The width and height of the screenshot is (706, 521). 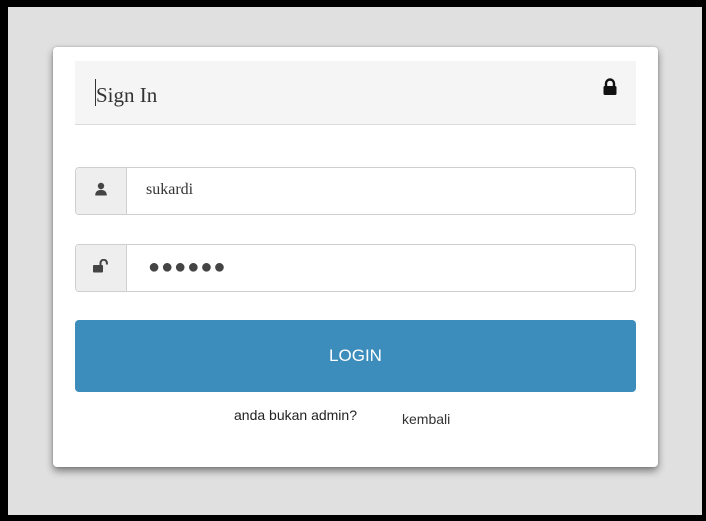 I want to click on username-field: sukardi, so click(x=355, y=191).